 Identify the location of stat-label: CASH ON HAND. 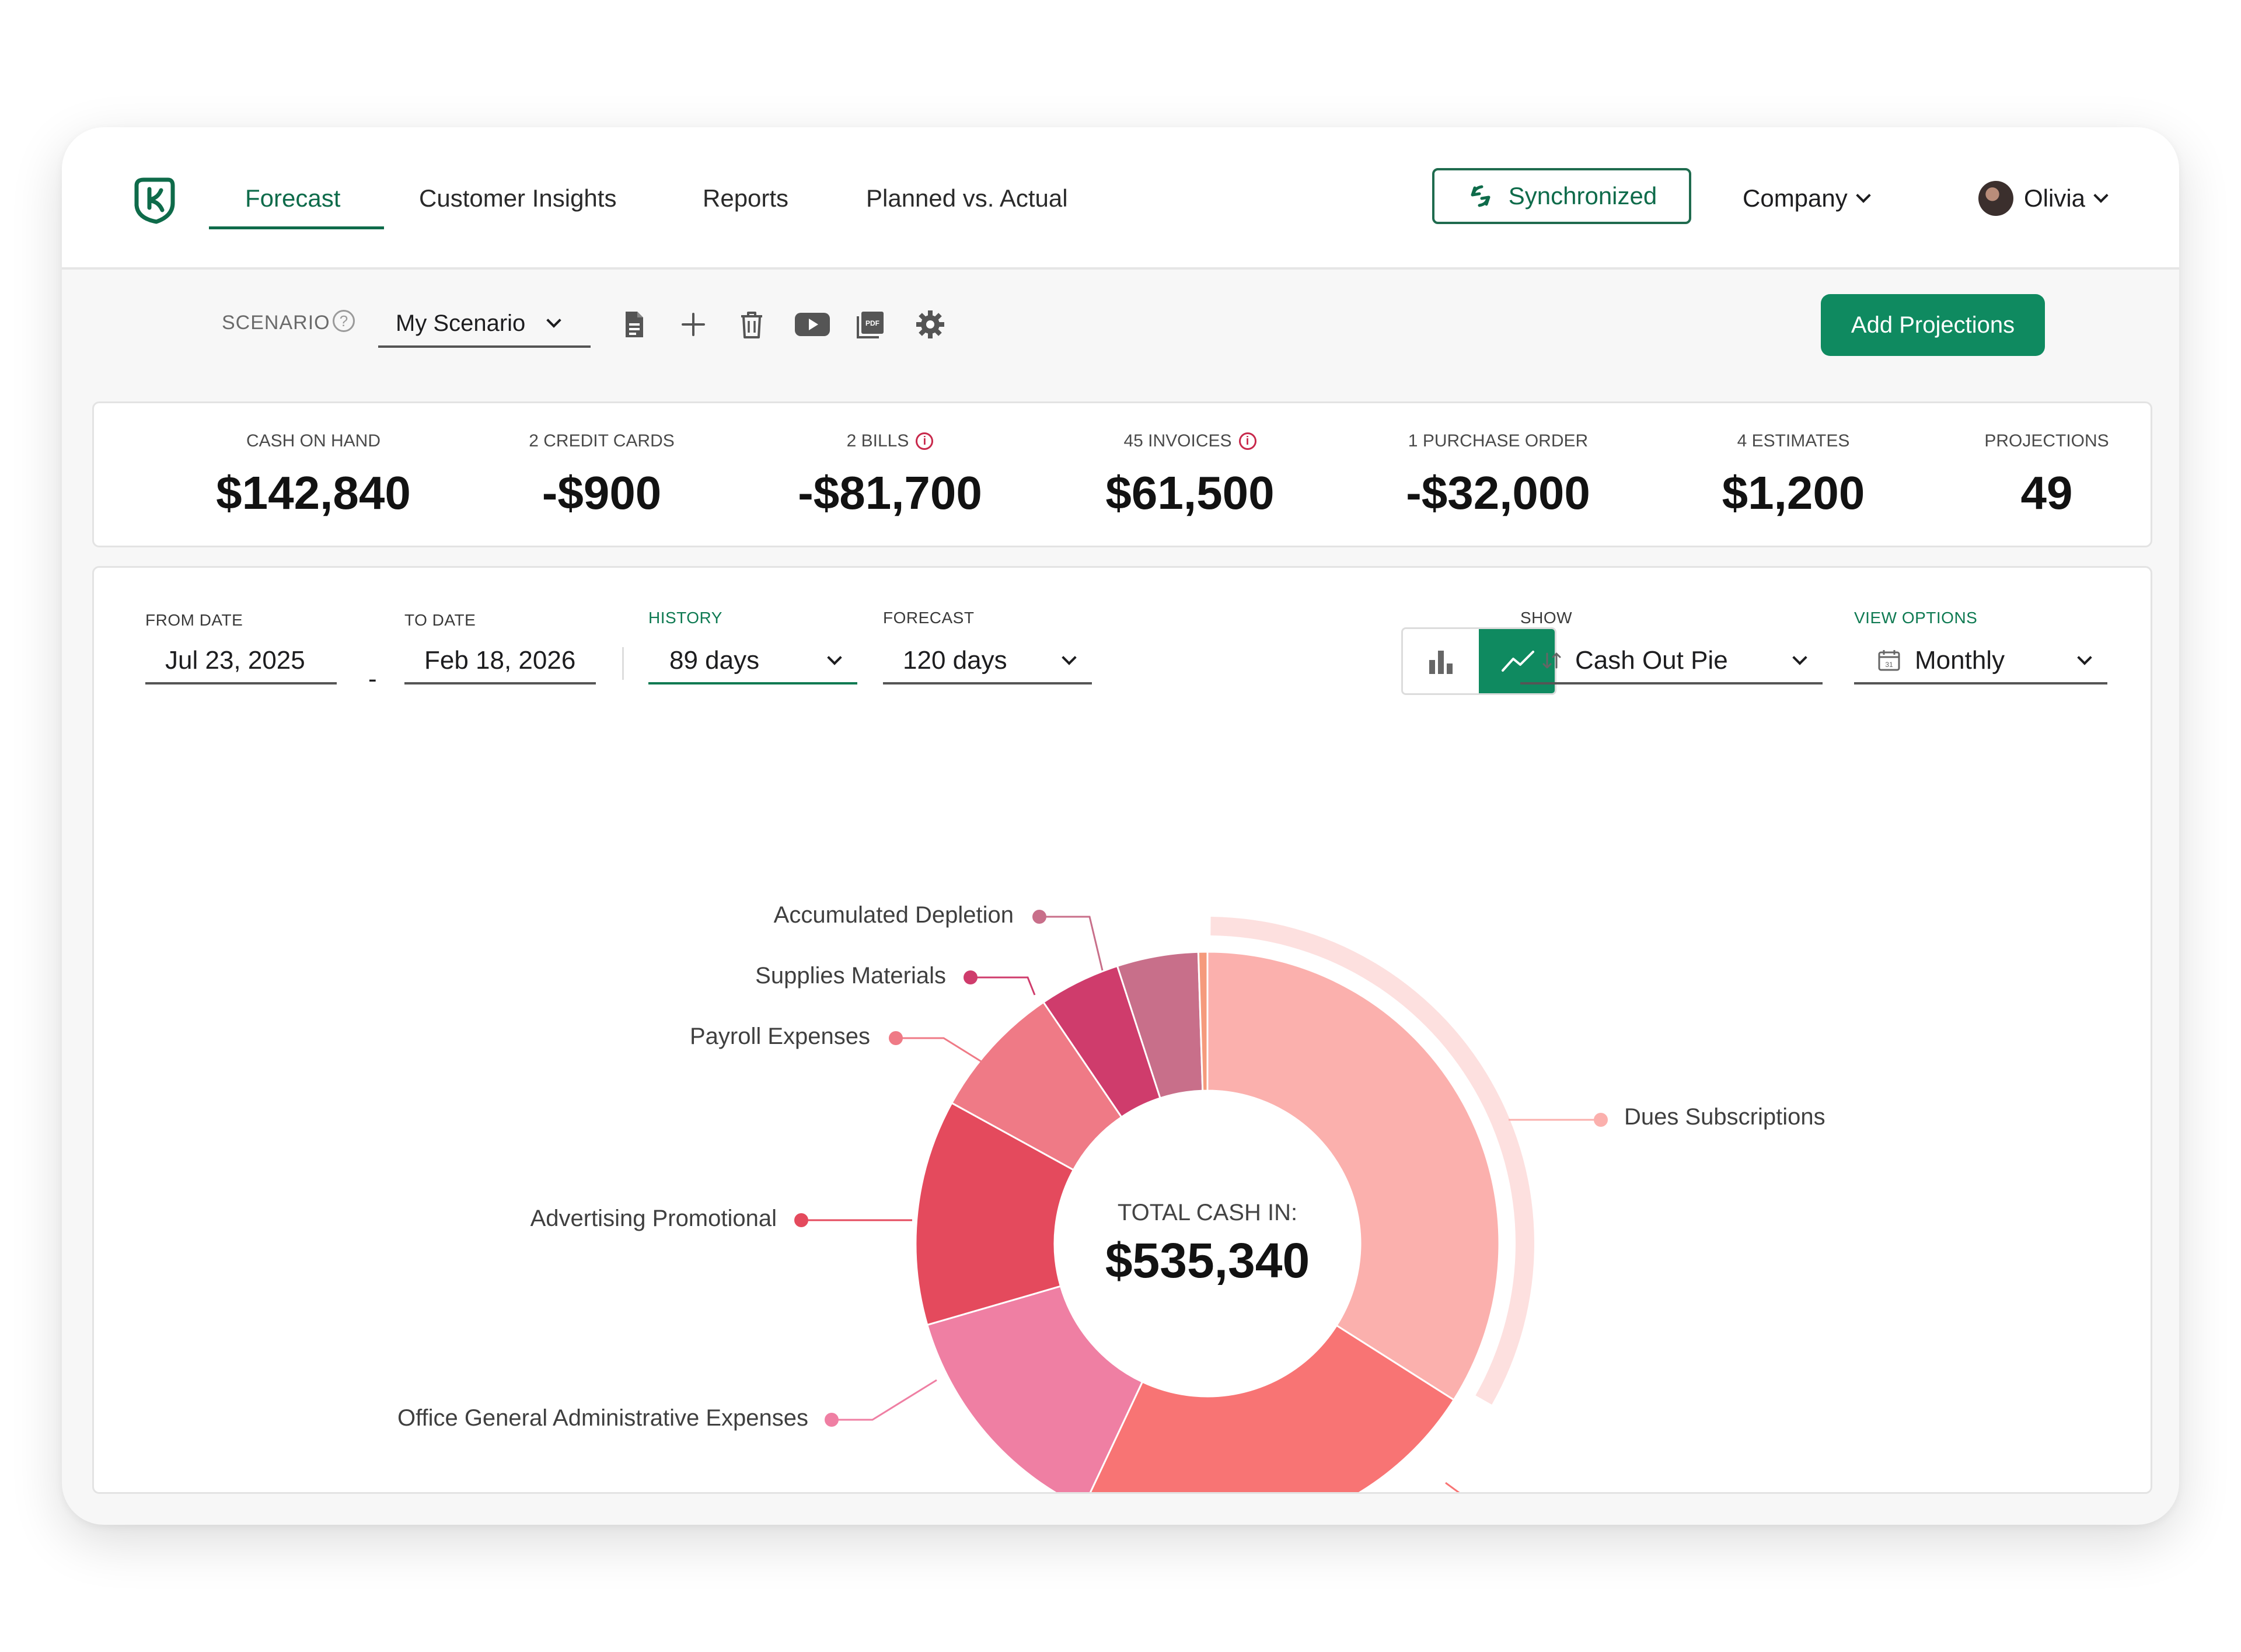
(313, 441).